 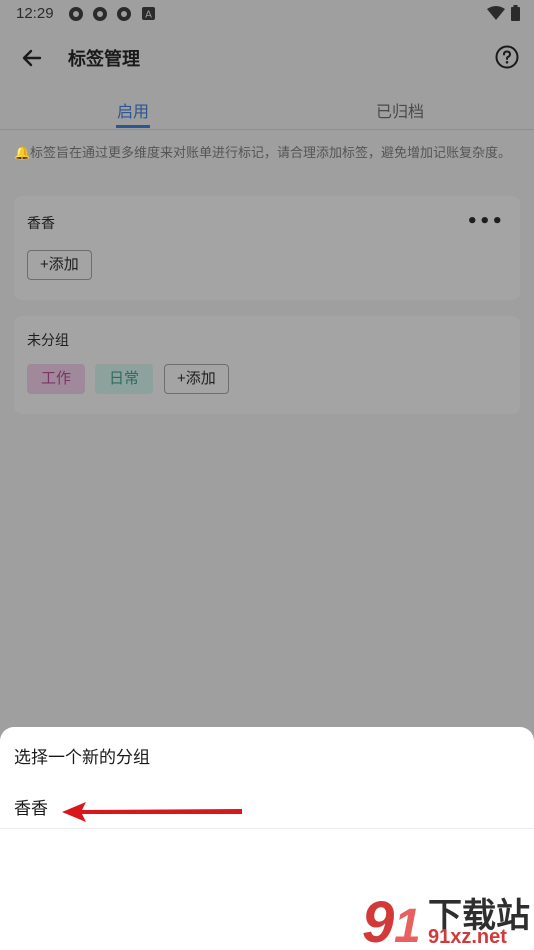 I want to click on watermark-url: 91xz.net, so click(x=467, y=937).